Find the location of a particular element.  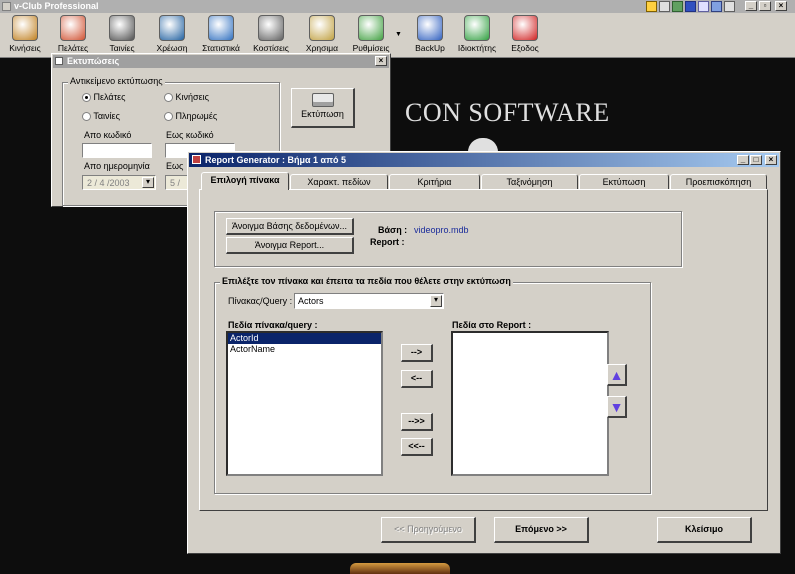

report-label: Report : is located at coordinates (387, 242).